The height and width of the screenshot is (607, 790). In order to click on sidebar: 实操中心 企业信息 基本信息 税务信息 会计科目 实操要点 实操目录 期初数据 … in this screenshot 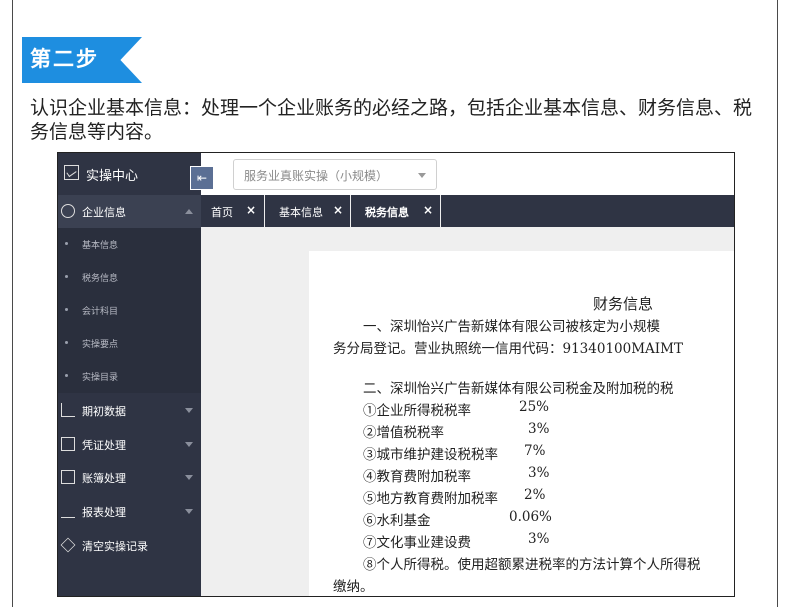, I will do `click(129, 374)`.